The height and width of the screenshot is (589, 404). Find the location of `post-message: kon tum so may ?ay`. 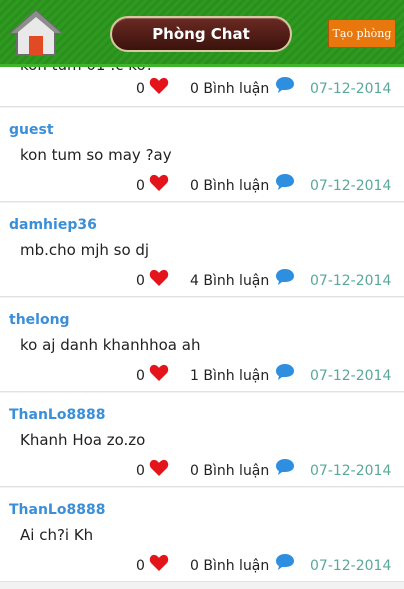

post-message: kon tum so may ?ay is located at coordinates (96, 155).